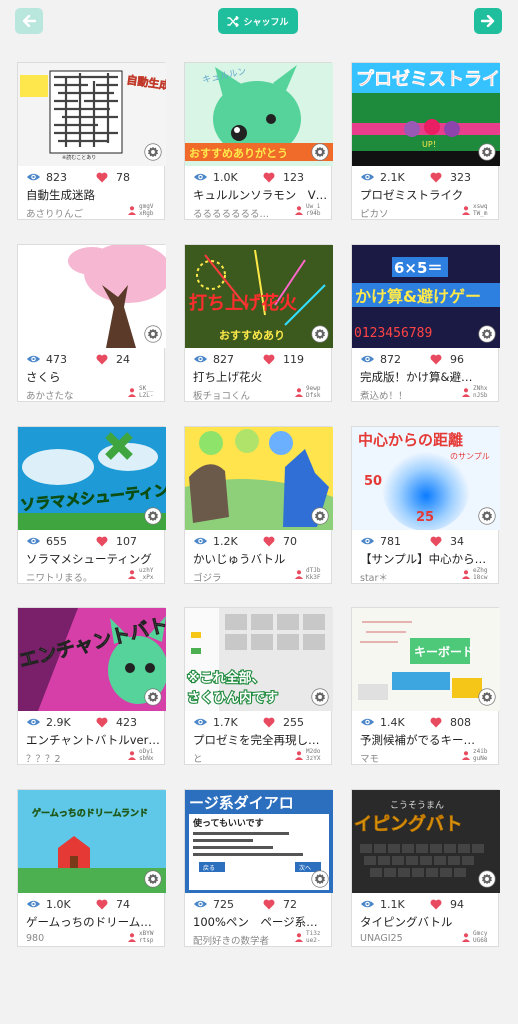  Describe the element at coordinates (93, 559) in the screenshot. I see `work-title: ソラマメシューティング` at that location.